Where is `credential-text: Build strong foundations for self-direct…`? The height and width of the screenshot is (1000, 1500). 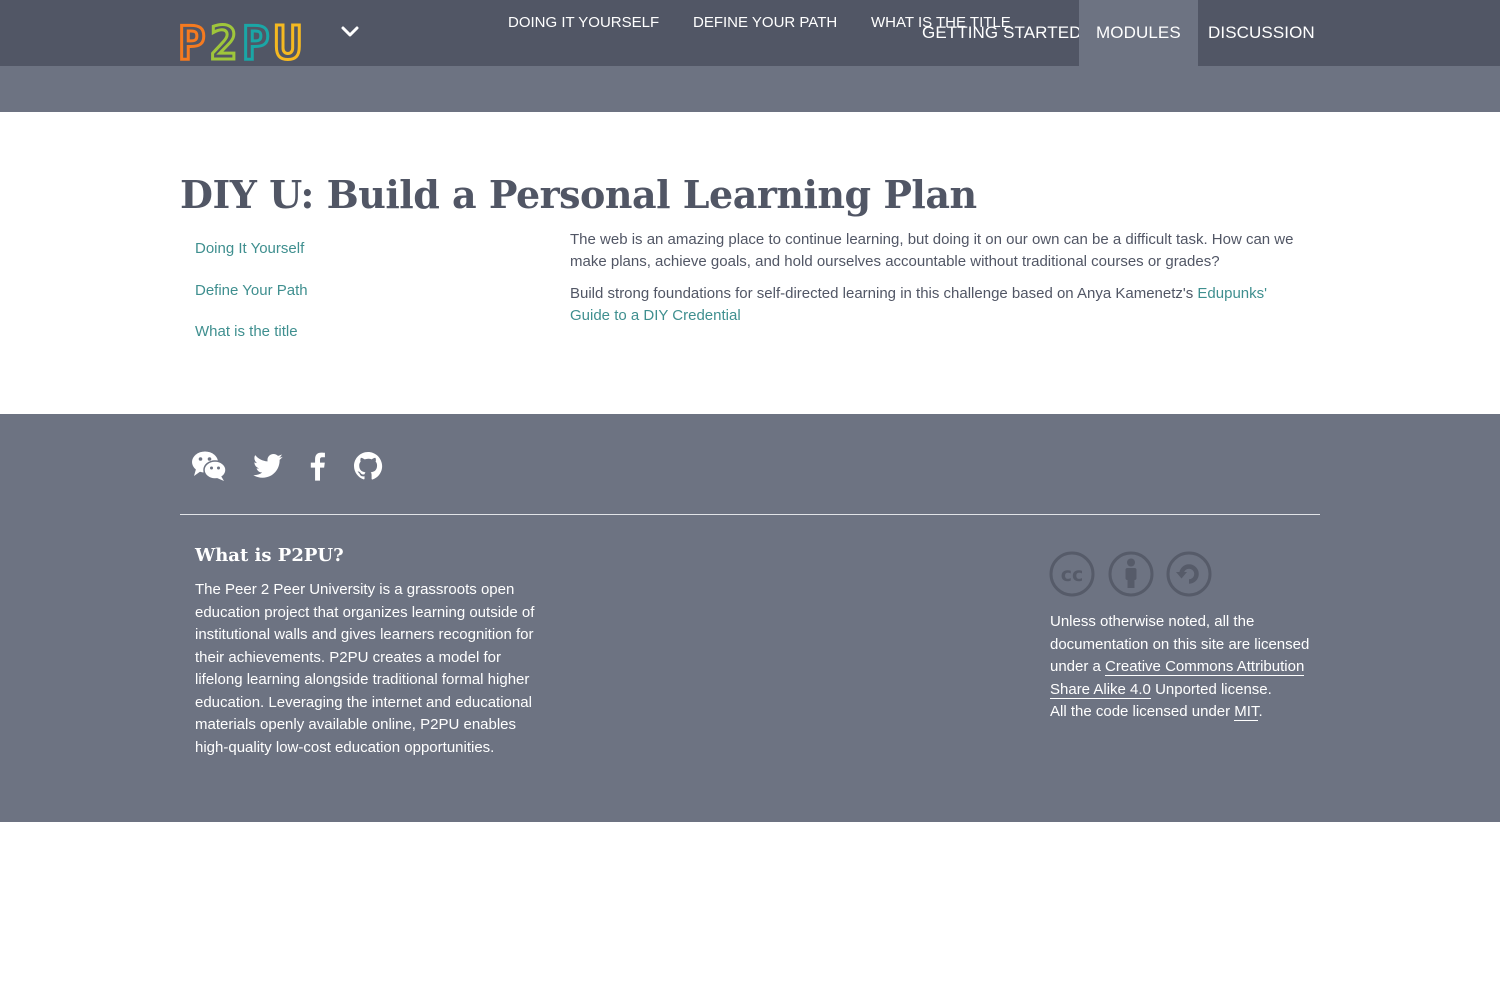
credential-text: Build strong foundations for self-direct… is located at coordinates (884, 293).